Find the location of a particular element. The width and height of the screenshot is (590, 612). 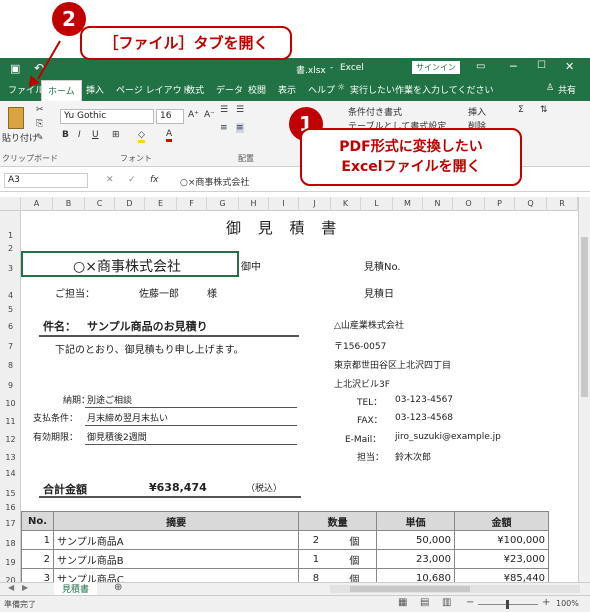

column-header: F is located at coordinates (192, 204).